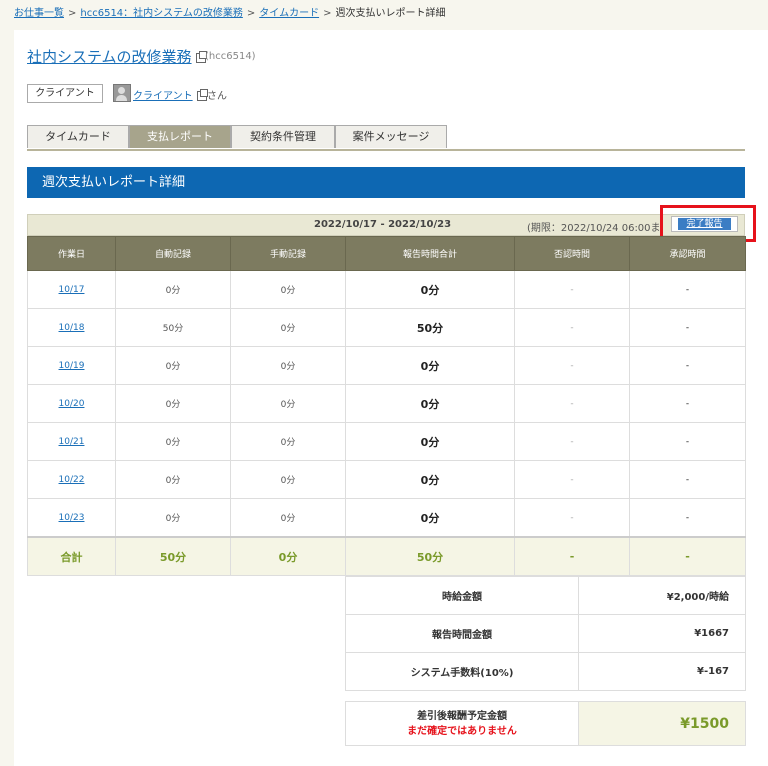 This screenshot has width=768, height=766. Describe the element at coordinates (594, 228) in the screenshot. I see `period-deadline: (期限：2022/10/24 06:00ま` at that location.